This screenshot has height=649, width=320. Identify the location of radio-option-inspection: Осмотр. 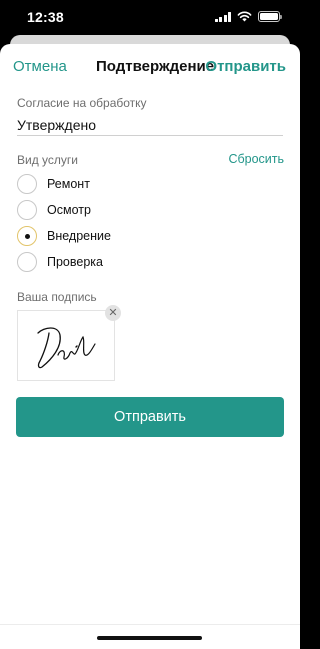
(117, 210).